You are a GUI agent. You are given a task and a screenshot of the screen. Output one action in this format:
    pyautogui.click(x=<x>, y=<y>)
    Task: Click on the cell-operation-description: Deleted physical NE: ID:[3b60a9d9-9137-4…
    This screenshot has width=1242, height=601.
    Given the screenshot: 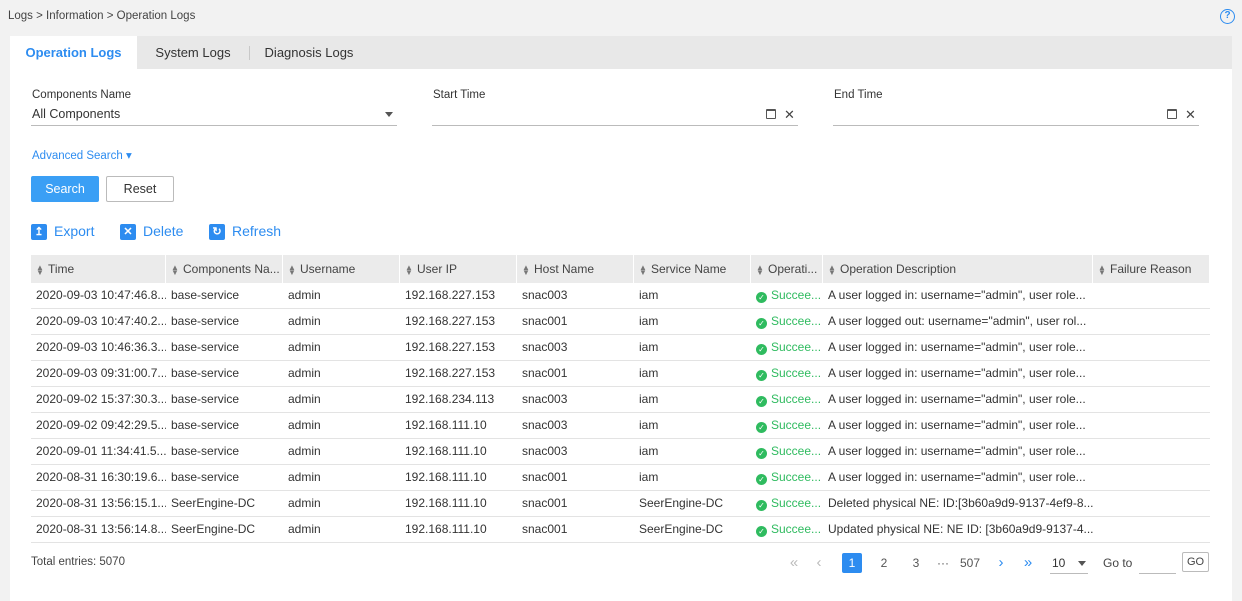 What is the action you would take?
    pyautogui.click(x=960, y=503)
    